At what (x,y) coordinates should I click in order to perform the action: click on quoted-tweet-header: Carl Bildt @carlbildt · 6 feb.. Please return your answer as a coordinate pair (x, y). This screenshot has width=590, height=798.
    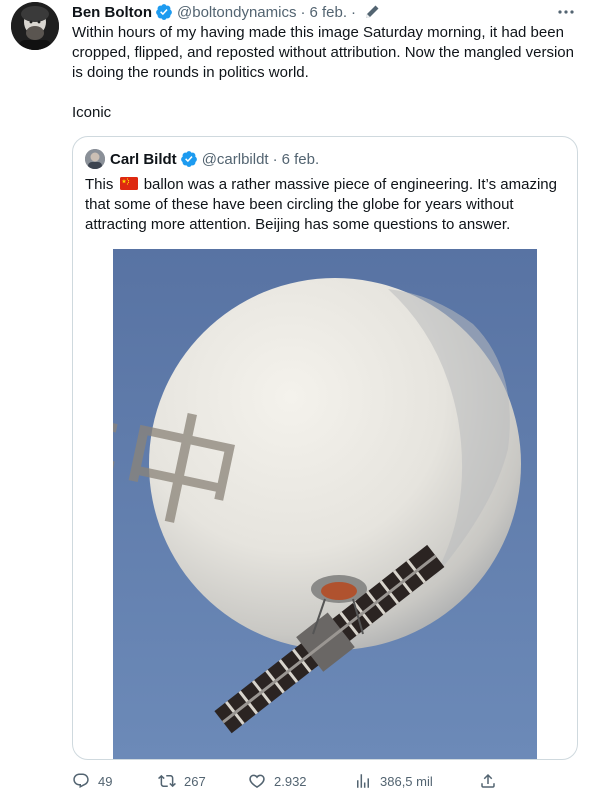
    Looking at the image, I should click on (202, 159).